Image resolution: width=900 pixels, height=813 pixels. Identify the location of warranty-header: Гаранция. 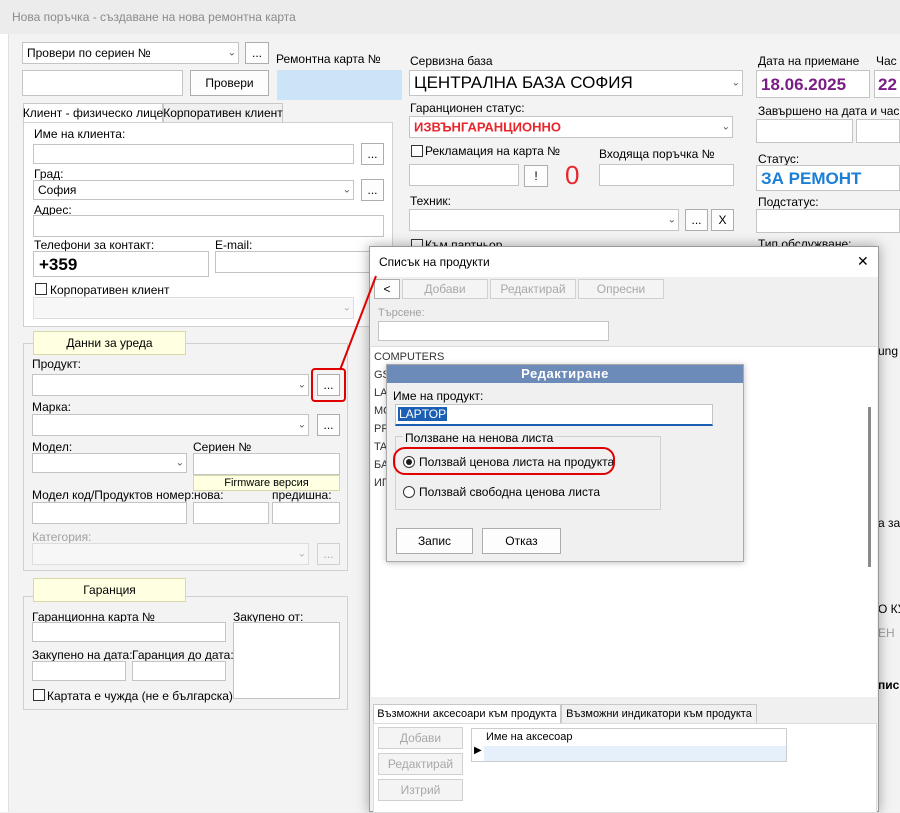
(109, 590).